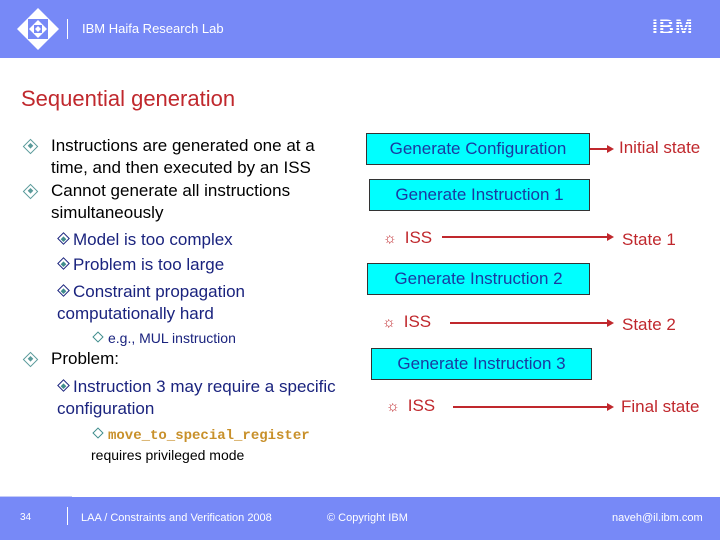 The height and width of the screenshot is (540, 720). What do you see at coordinates (660, 406) in the screenshot?
I see `final-state-label: Final state` at bounding box center [660, 406].